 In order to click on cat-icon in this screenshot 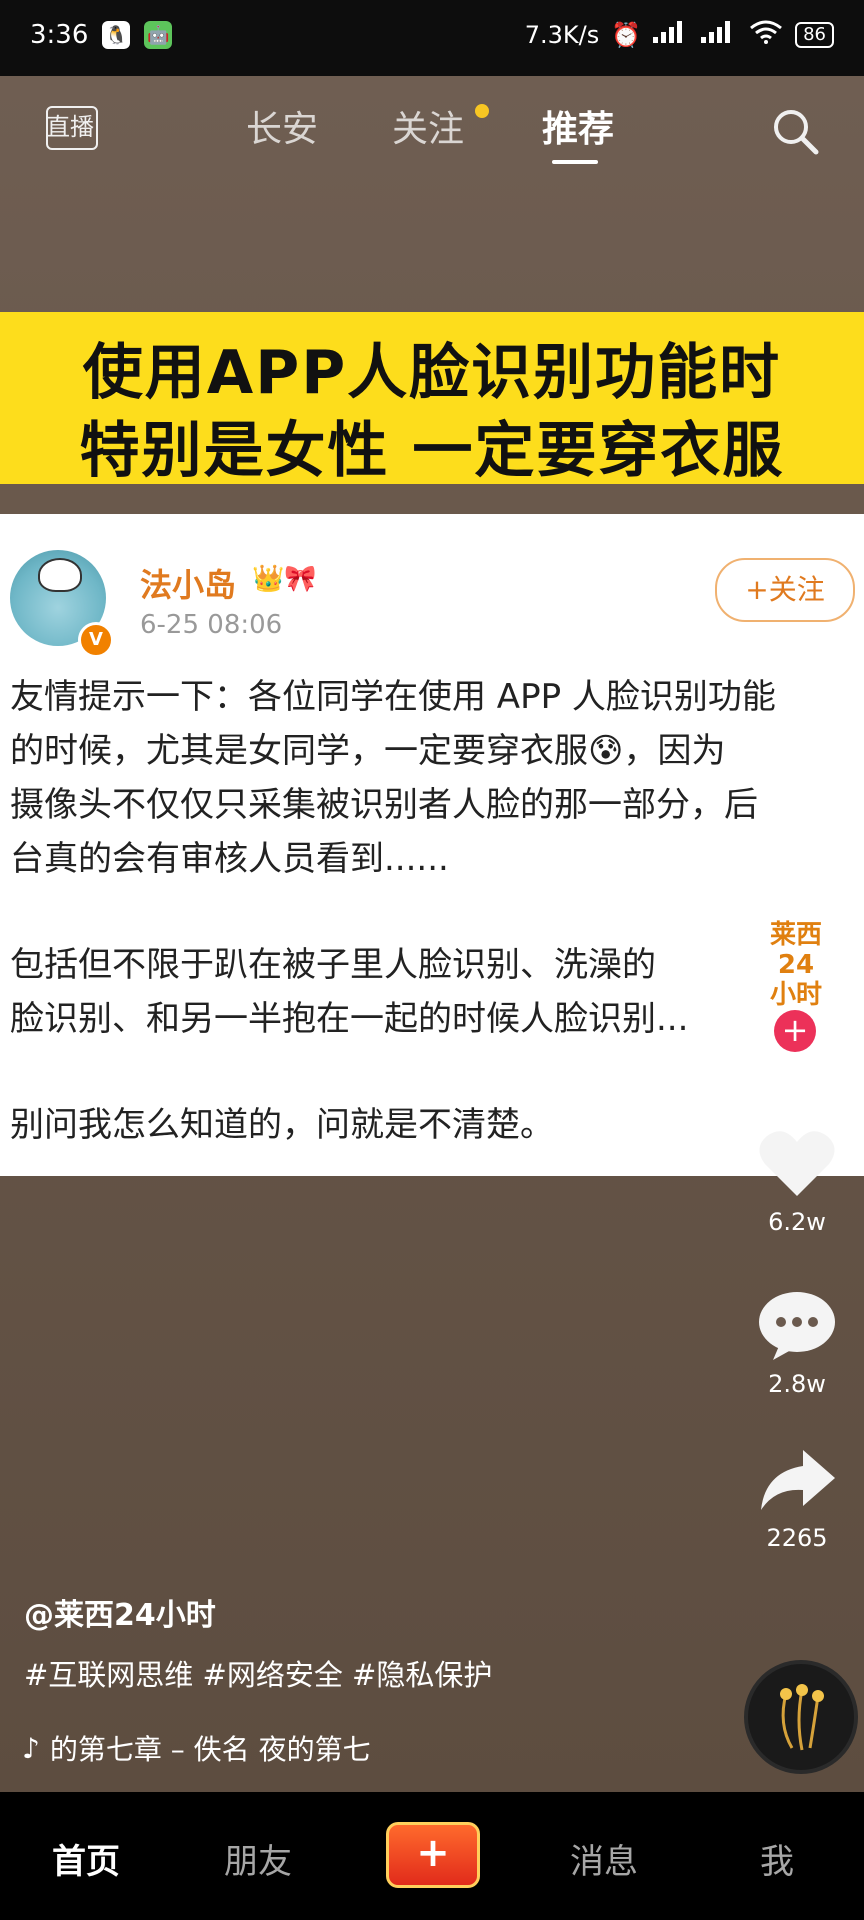, I will do `click(60, 575)`.